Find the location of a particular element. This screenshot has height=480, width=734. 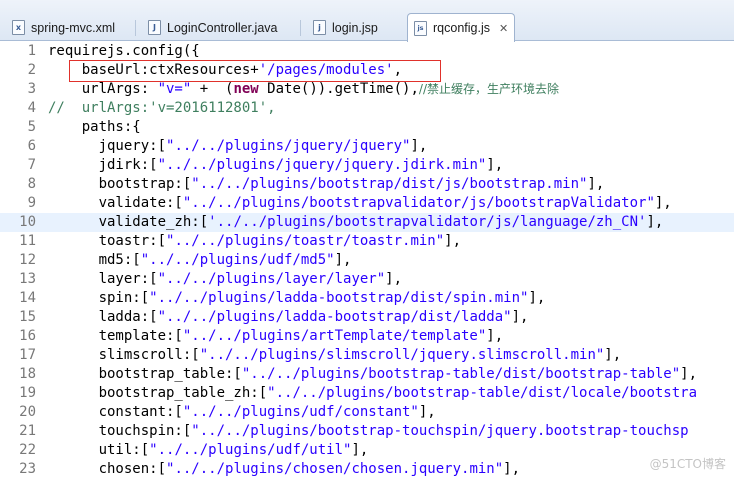

line-number: 2 is located at coordinates (31, 70).